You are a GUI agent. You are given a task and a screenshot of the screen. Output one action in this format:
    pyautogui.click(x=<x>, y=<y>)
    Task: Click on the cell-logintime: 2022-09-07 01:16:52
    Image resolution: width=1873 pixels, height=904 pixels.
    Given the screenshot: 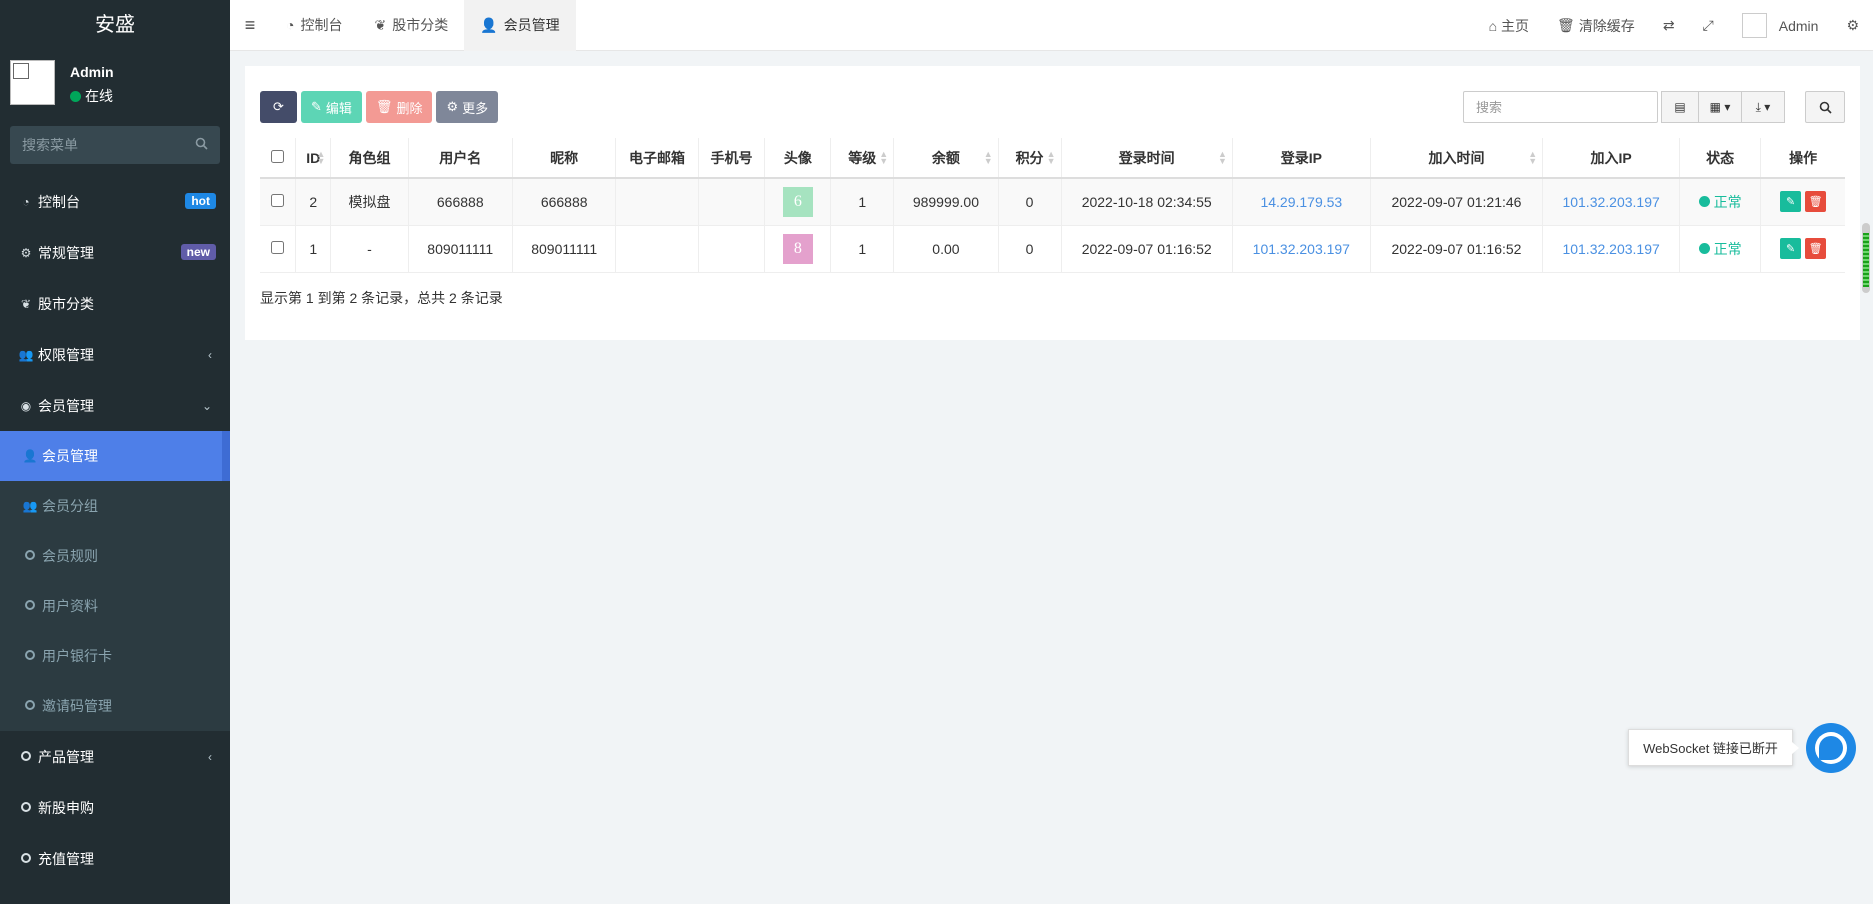 What is the action you would take?
    pyautogui.click(x=1147, y=249)
    